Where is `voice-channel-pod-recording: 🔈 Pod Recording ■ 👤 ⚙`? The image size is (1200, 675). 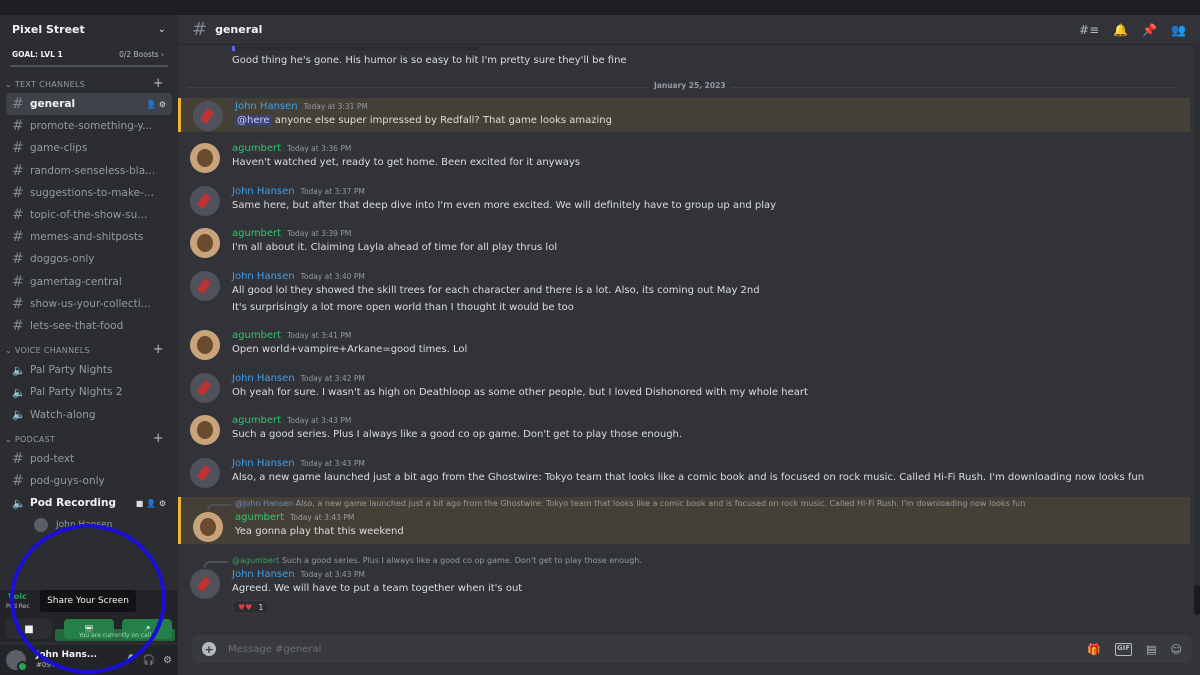 voice-channel-pod-recording: 🔈 Pod Recording ■ 👤 ⚙ is located at coordinates (89, 503).